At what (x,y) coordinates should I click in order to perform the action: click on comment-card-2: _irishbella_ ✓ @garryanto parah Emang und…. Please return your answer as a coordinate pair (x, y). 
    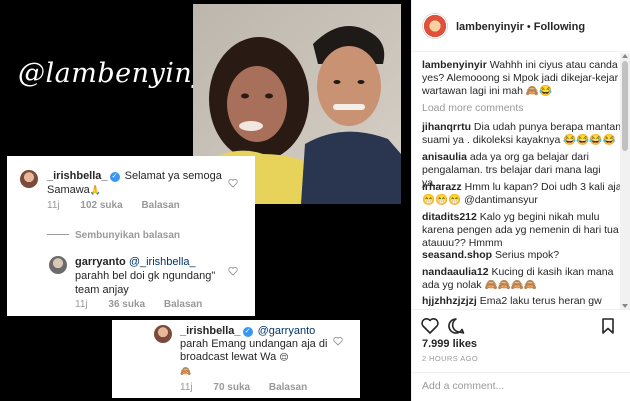
    Looking at the image, I should click on (236, 359).